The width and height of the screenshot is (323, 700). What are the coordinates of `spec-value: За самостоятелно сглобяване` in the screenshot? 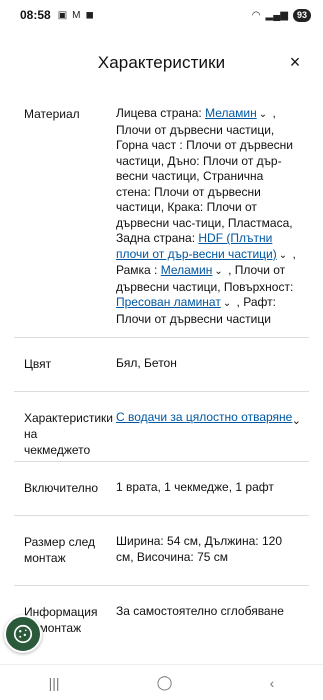 It's located at (200, 611).